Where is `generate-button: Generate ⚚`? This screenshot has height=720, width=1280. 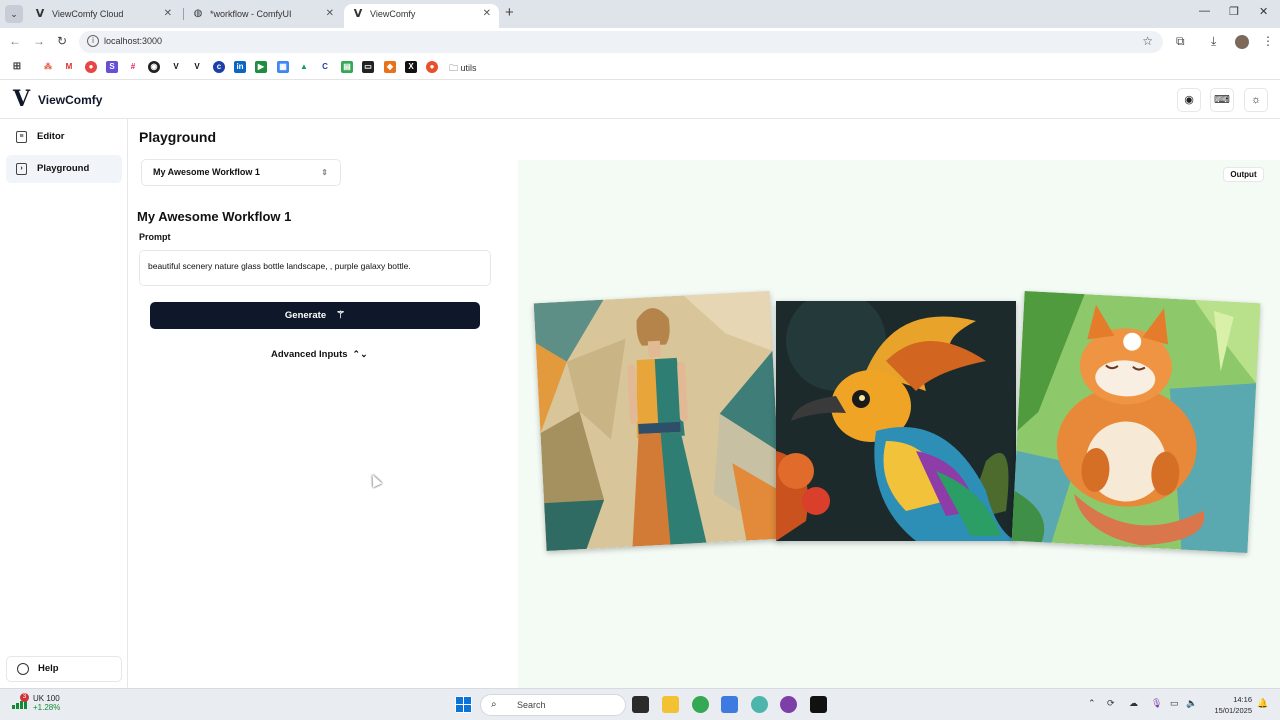
generate-button: Generate ⚚ is located at coordinates (315, 315).